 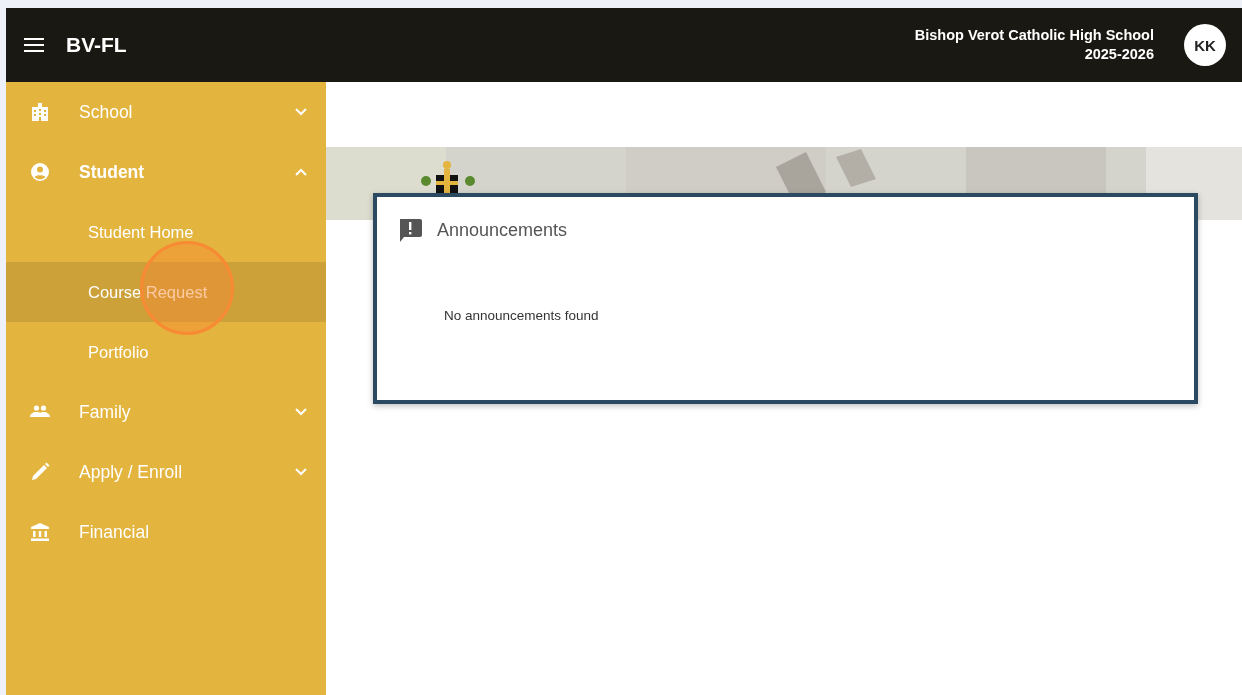 I want to click on user-circle-icon, so click(x=40, y=172).